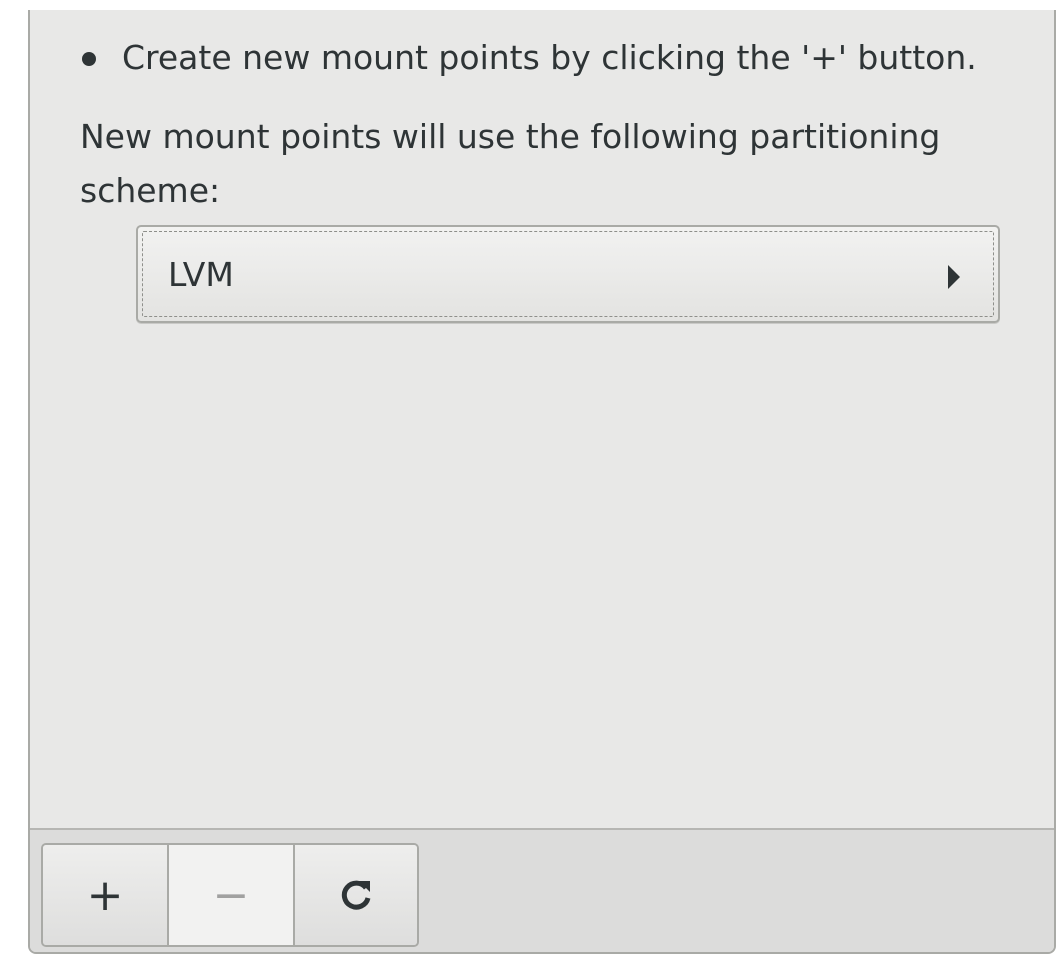 The height and width of the screenshot is (962, 1062). I want to click on mount-point-toolbar: + −, so click(542, 890).